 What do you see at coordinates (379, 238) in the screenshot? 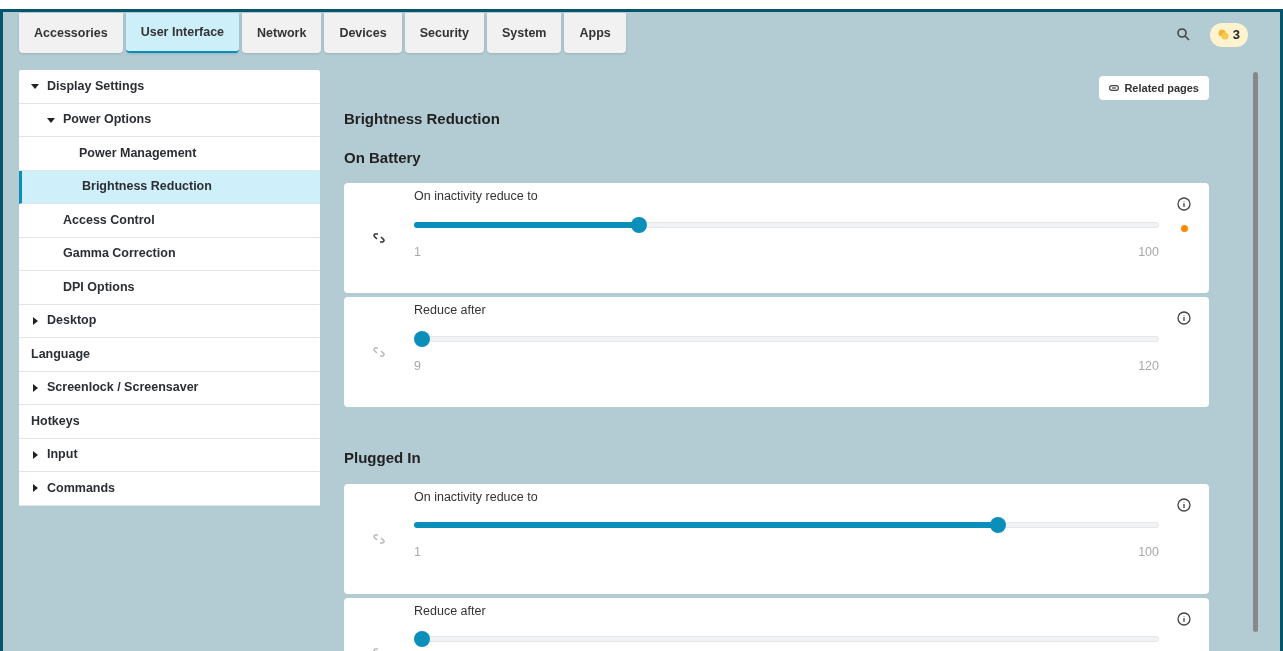
I see `reset-icon` at bounding box center [379, 238].